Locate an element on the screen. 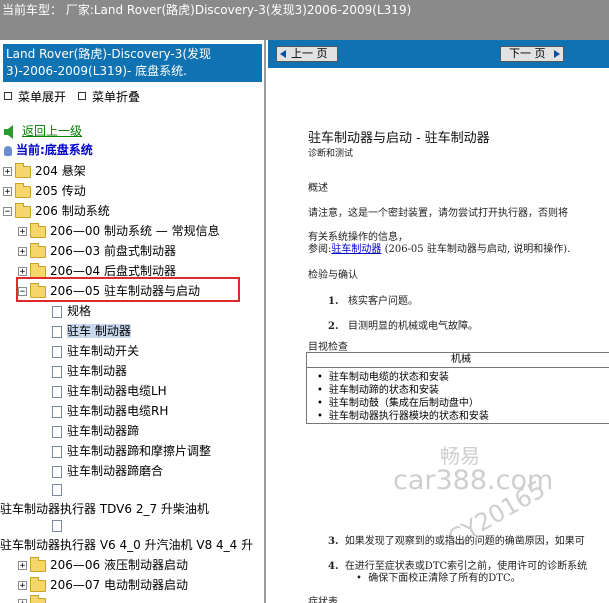  tree-document: 驻车制动器电缆RH is located at coordinates (110, 412).